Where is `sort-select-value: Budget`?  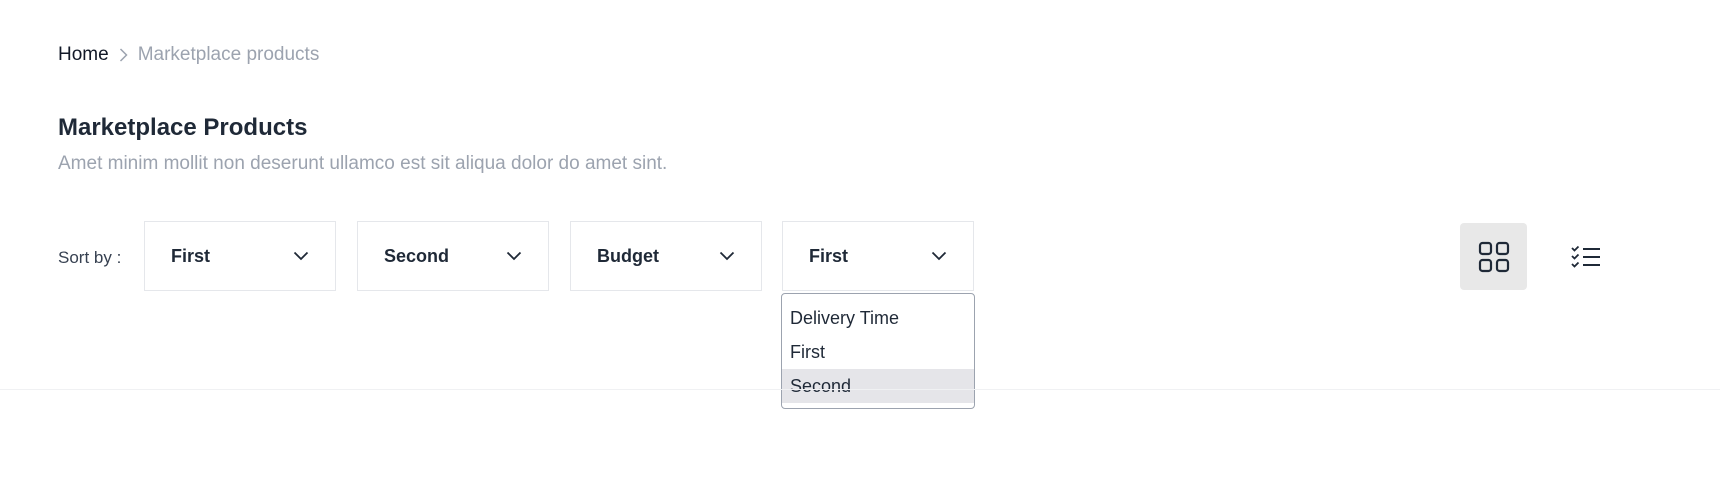 sort-select-value: Budget is located at coordinates (628, 255).